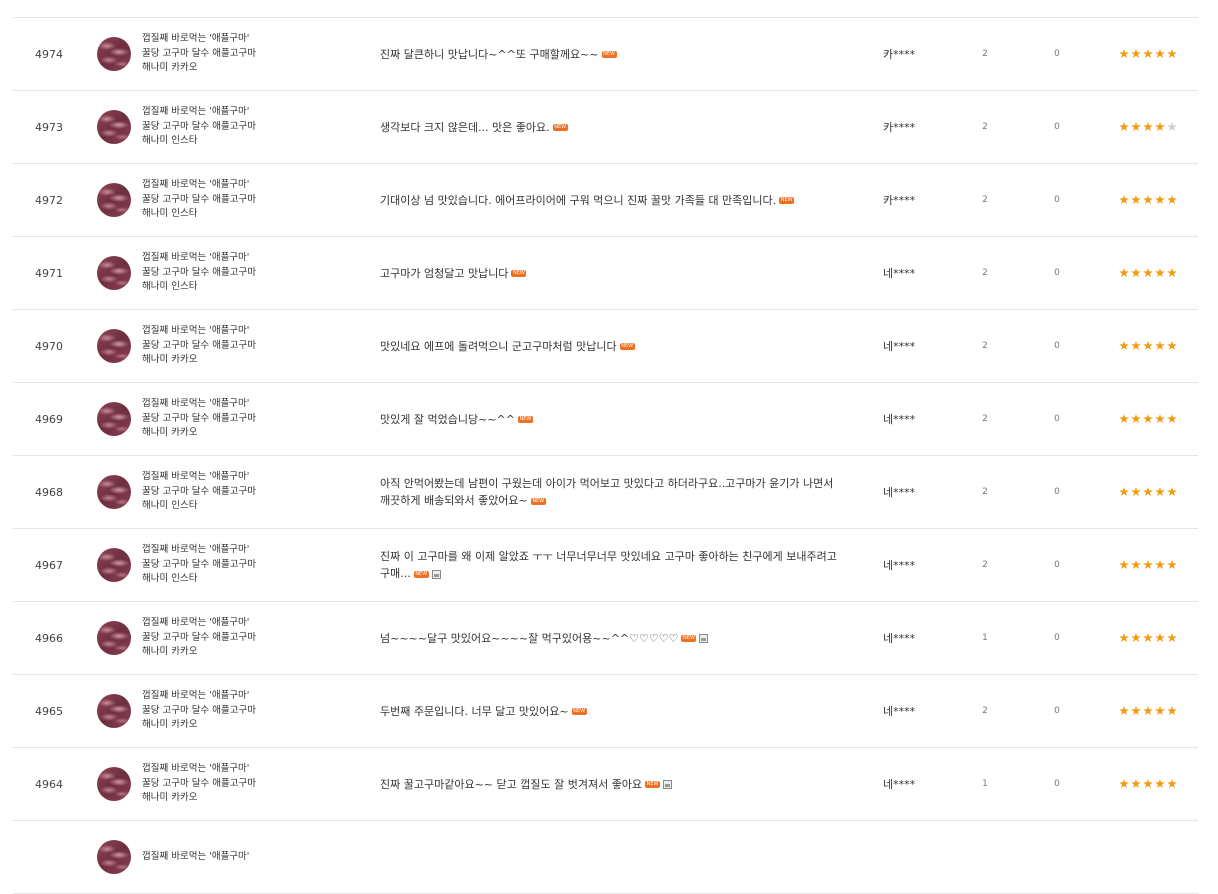 This screenshot has width=1218, height=894. I want to click on product-name-line: 해나미 카카오, so click(170, 433).